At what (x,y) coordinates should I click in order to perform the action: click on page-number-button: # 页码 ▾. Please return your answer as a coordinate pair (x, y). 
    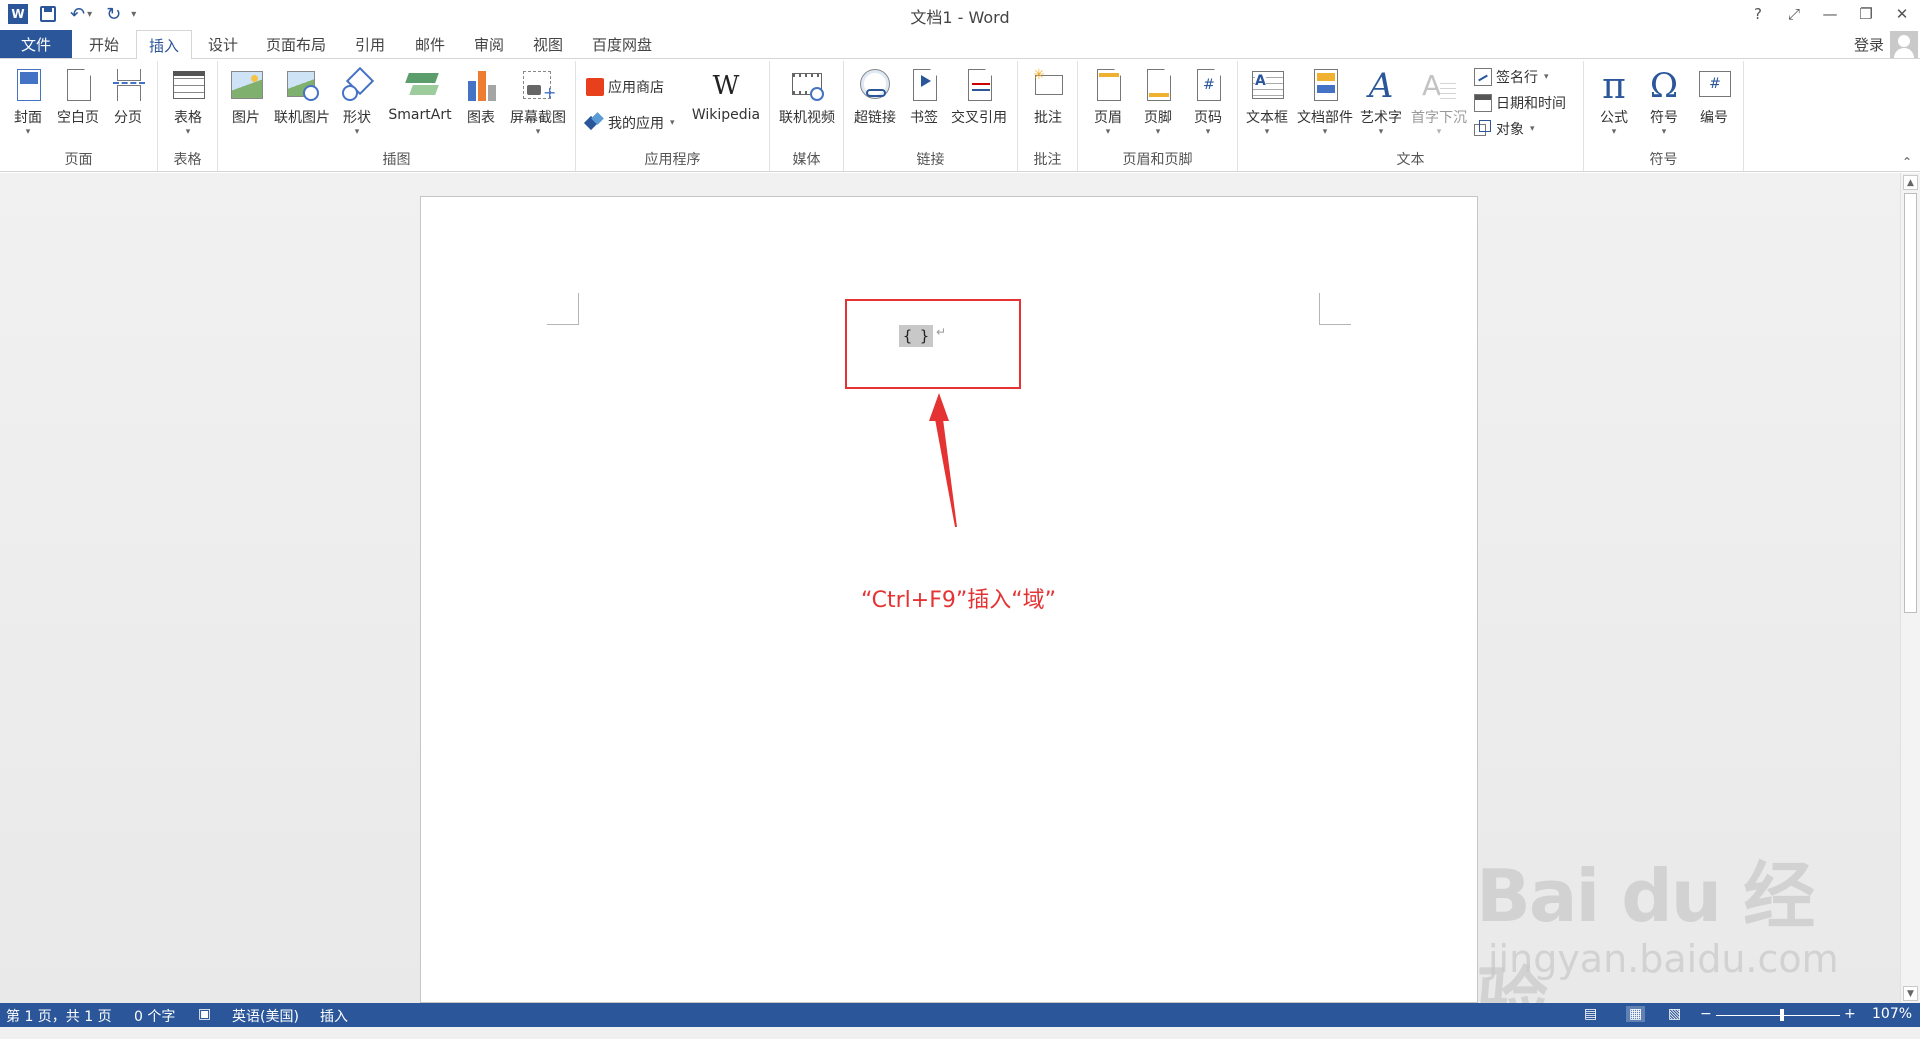
    Looking at the image, I should click on (1208, 102).